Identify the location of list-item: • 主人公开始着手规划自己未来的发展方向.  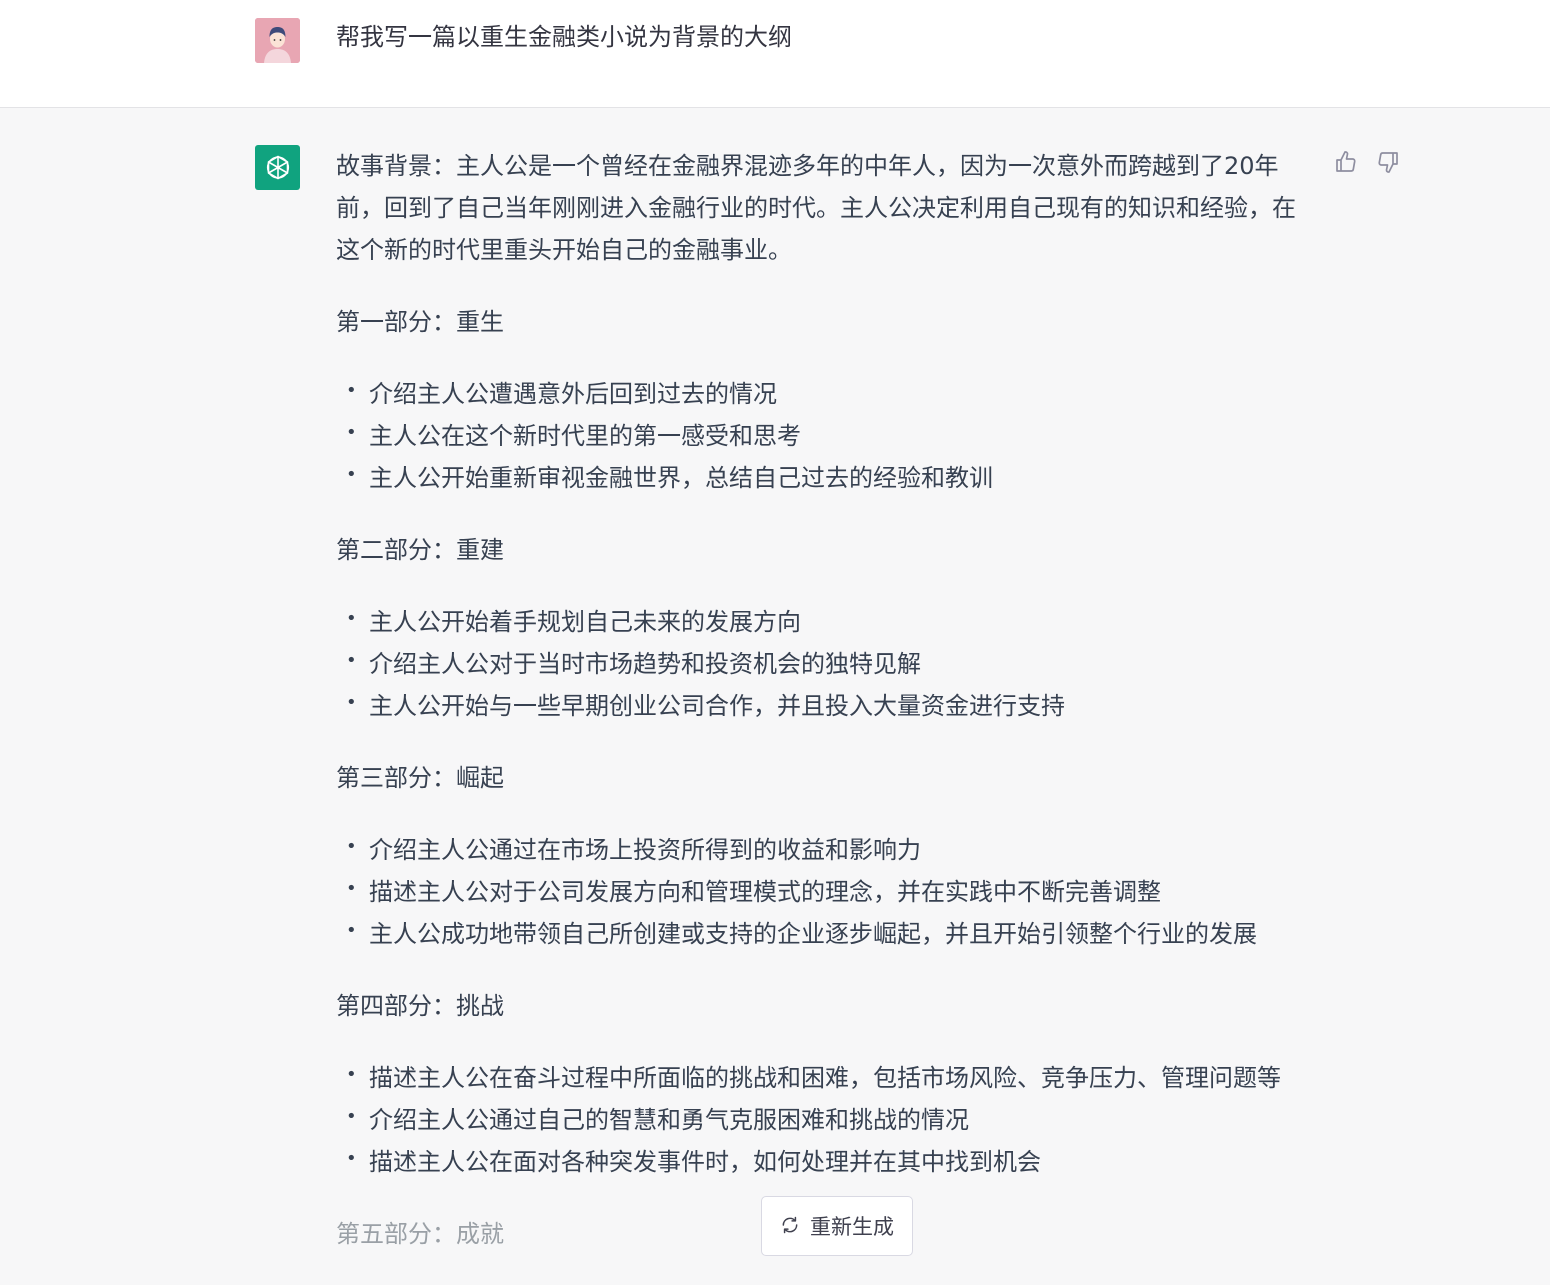
(821, 622).